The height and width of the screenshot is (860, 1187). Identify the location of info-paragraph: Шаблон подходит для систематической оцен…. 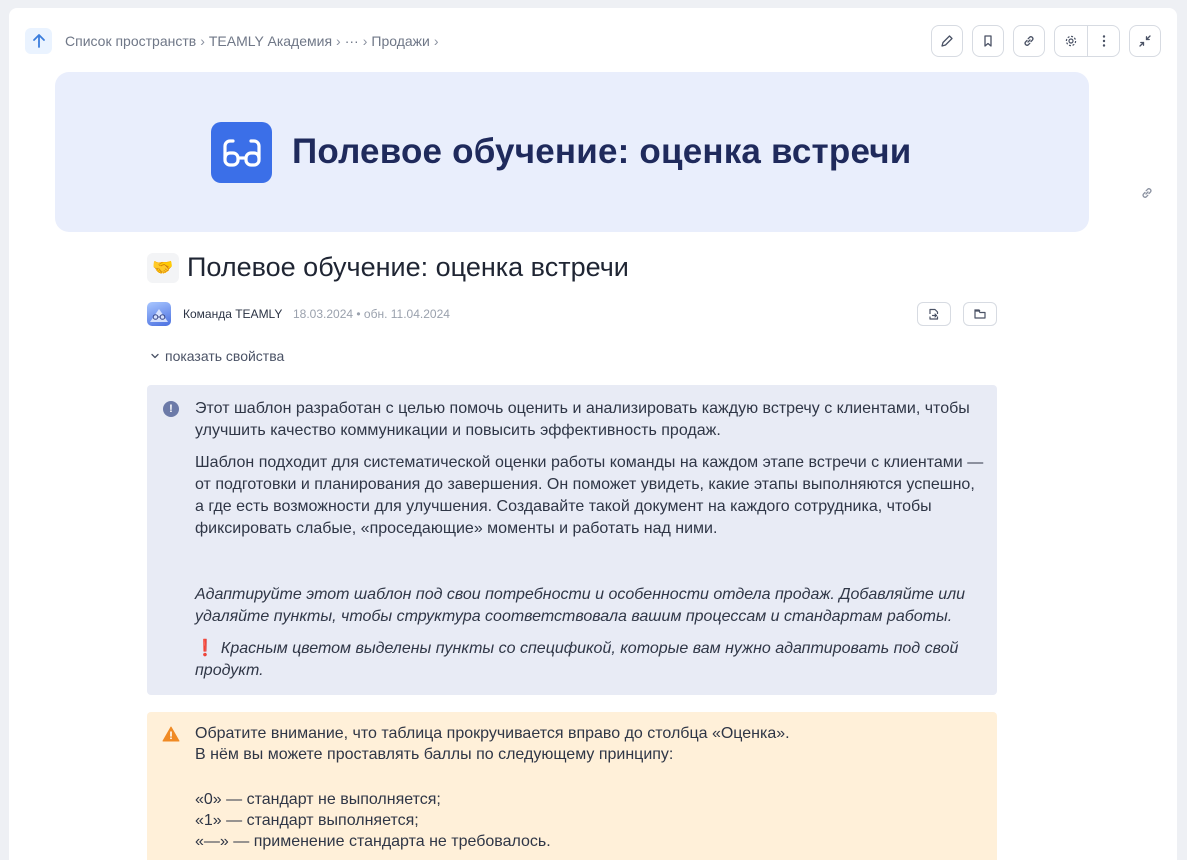
(589, 495).